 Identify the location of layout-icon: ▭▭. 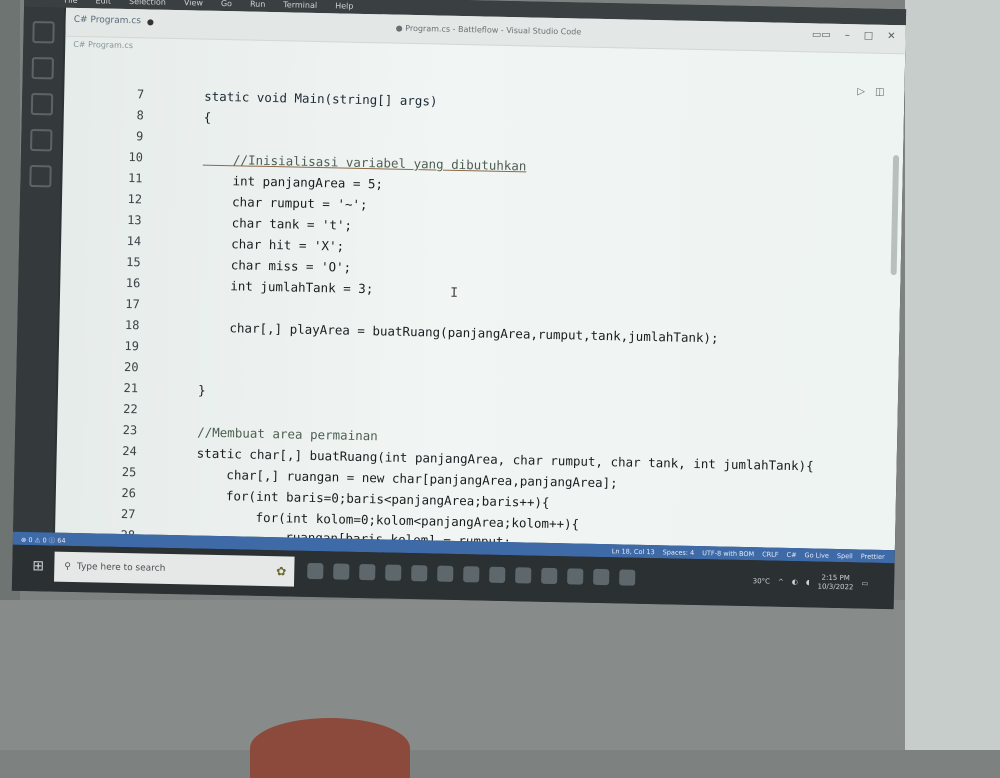
(821, 34).